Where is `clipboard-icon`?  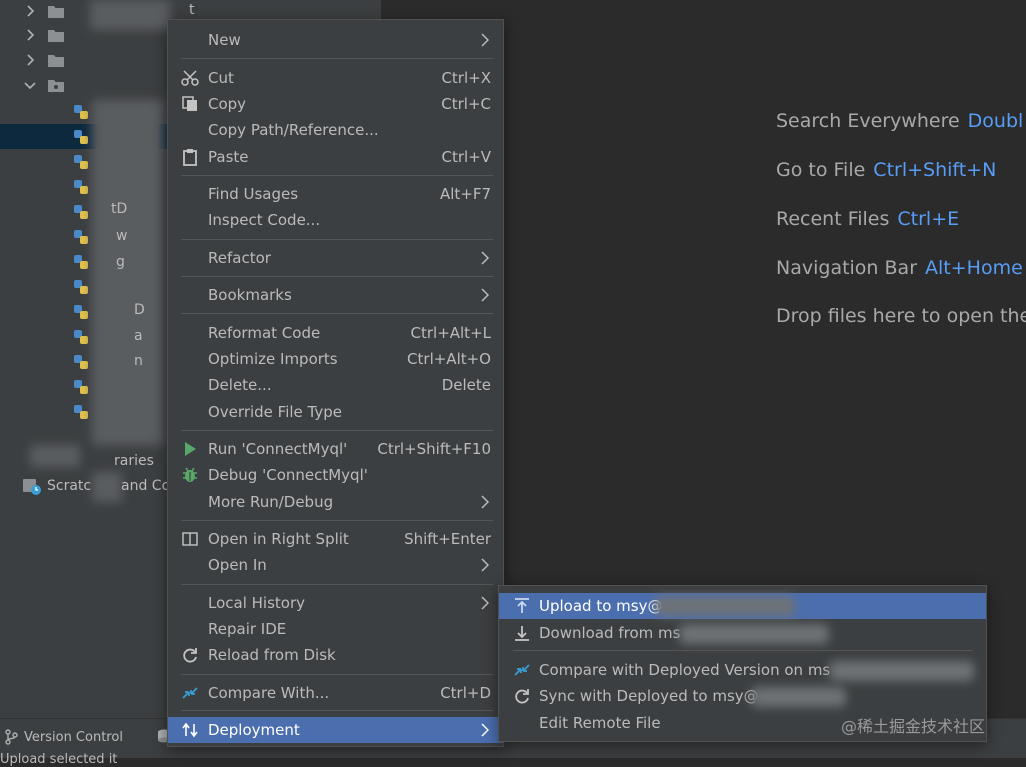
clipboard-icon is located at coordinates (190, 157).